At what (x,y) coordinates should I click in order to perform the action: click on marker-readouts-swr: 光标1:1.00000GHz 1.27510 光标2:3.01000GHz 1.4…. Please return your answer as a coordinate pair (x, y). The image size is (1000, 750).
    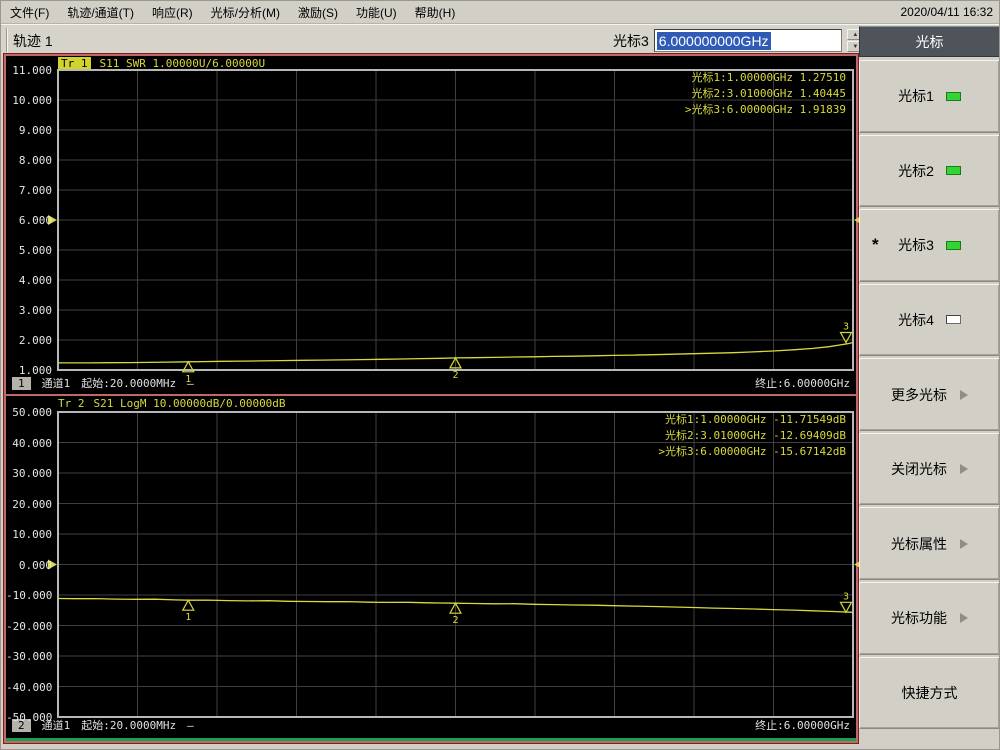
    Looking at the image, I should click on (763, 94).